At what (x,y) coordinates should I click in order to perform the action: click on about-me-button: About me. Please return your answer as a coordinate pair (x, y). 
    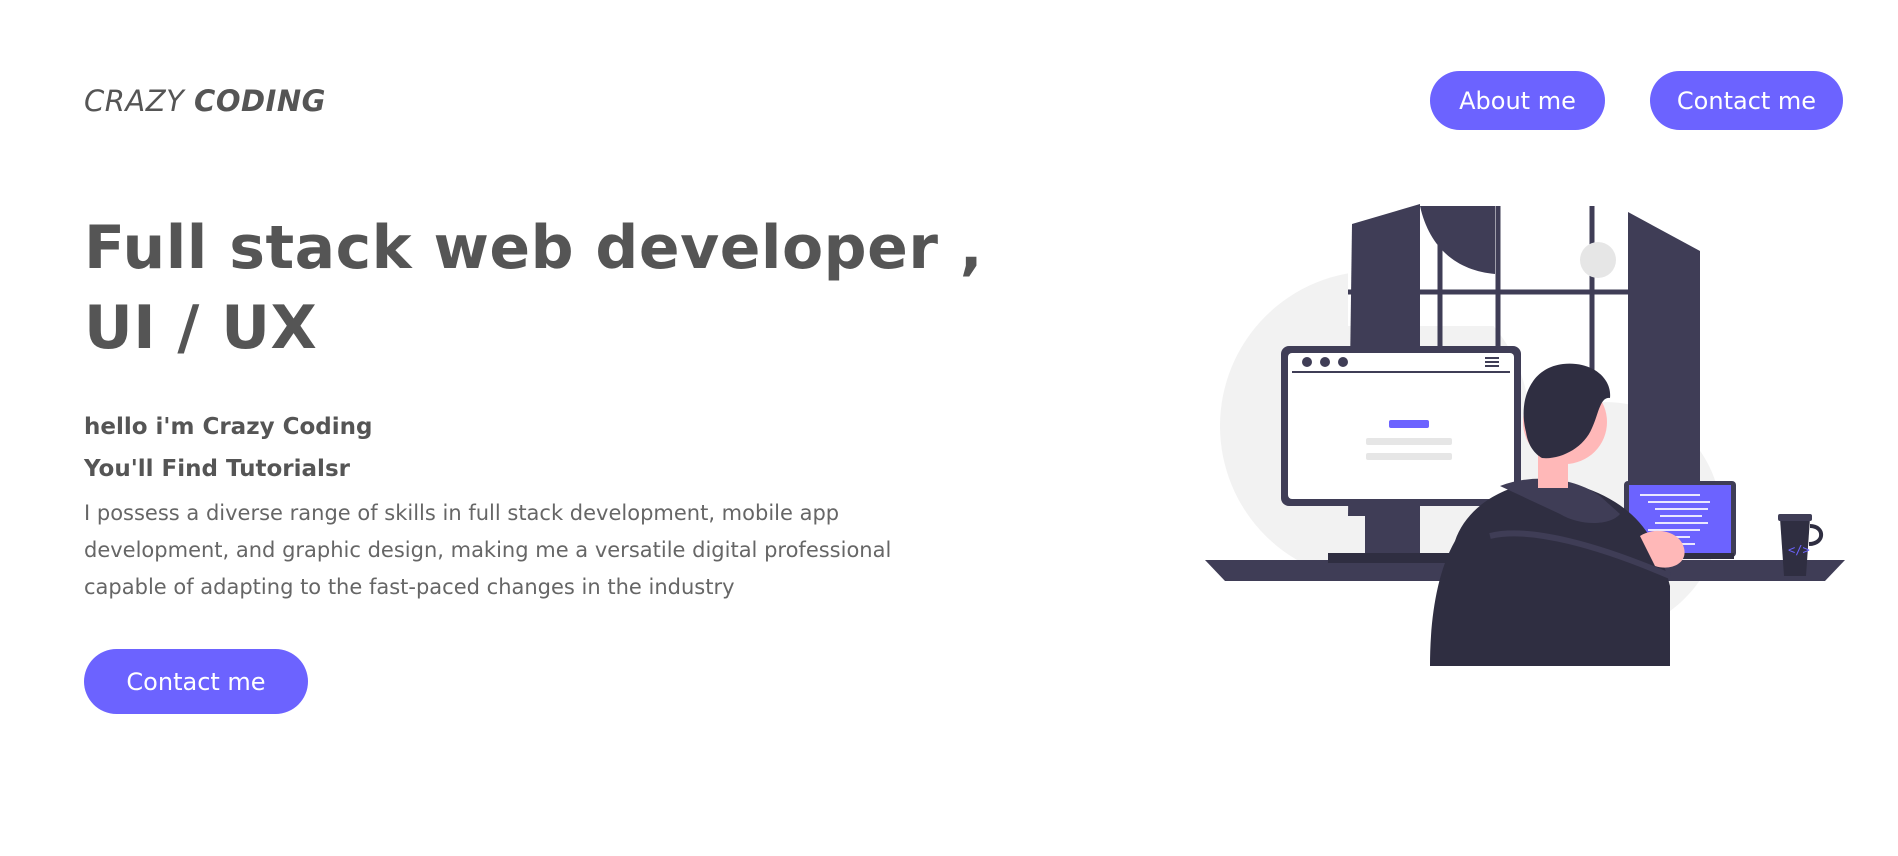
    Looking at the image, I should click on (1517, 100).